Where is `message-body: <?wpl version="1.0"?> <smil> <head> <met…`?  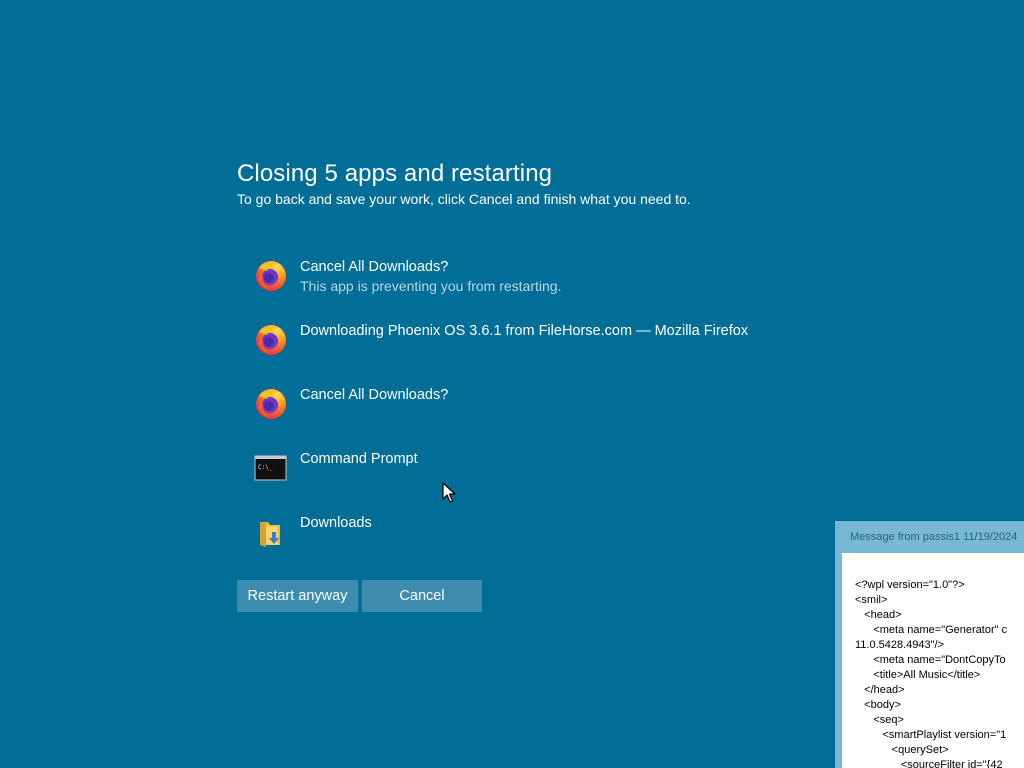 message-body: <?wpl version="1.0"?> <smil> <head> <met… is located at coordinates (933, 660).